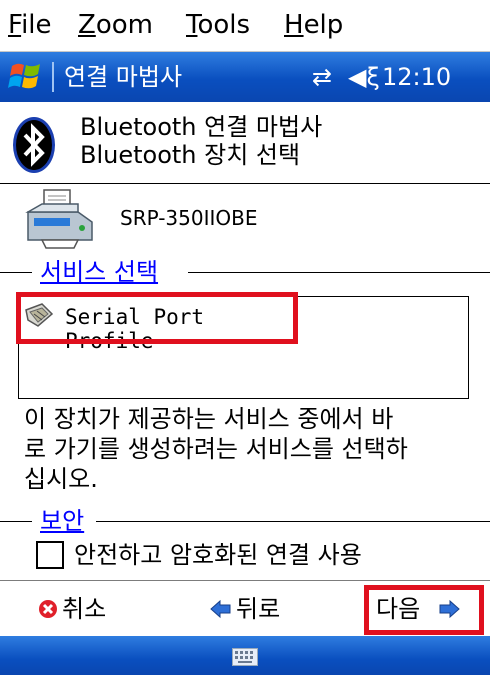 The height and width of the screenshot is (675, 490). I want to click on title-separator, so click(53, 77).